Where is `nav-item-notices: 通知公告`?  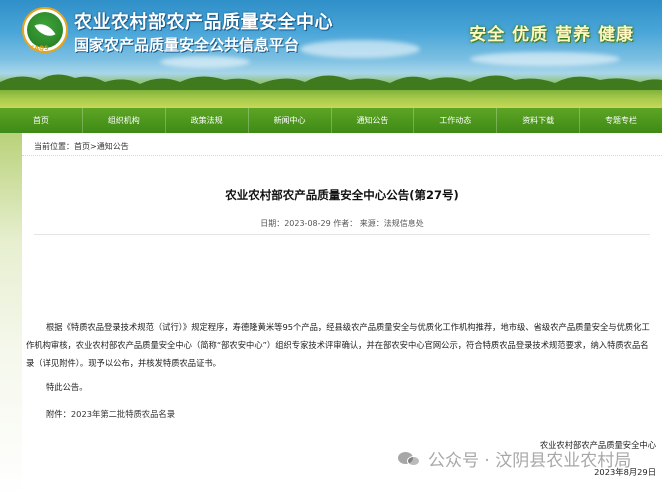
nav-item-notices: 通知公告 is located at coordinates (373, 120).